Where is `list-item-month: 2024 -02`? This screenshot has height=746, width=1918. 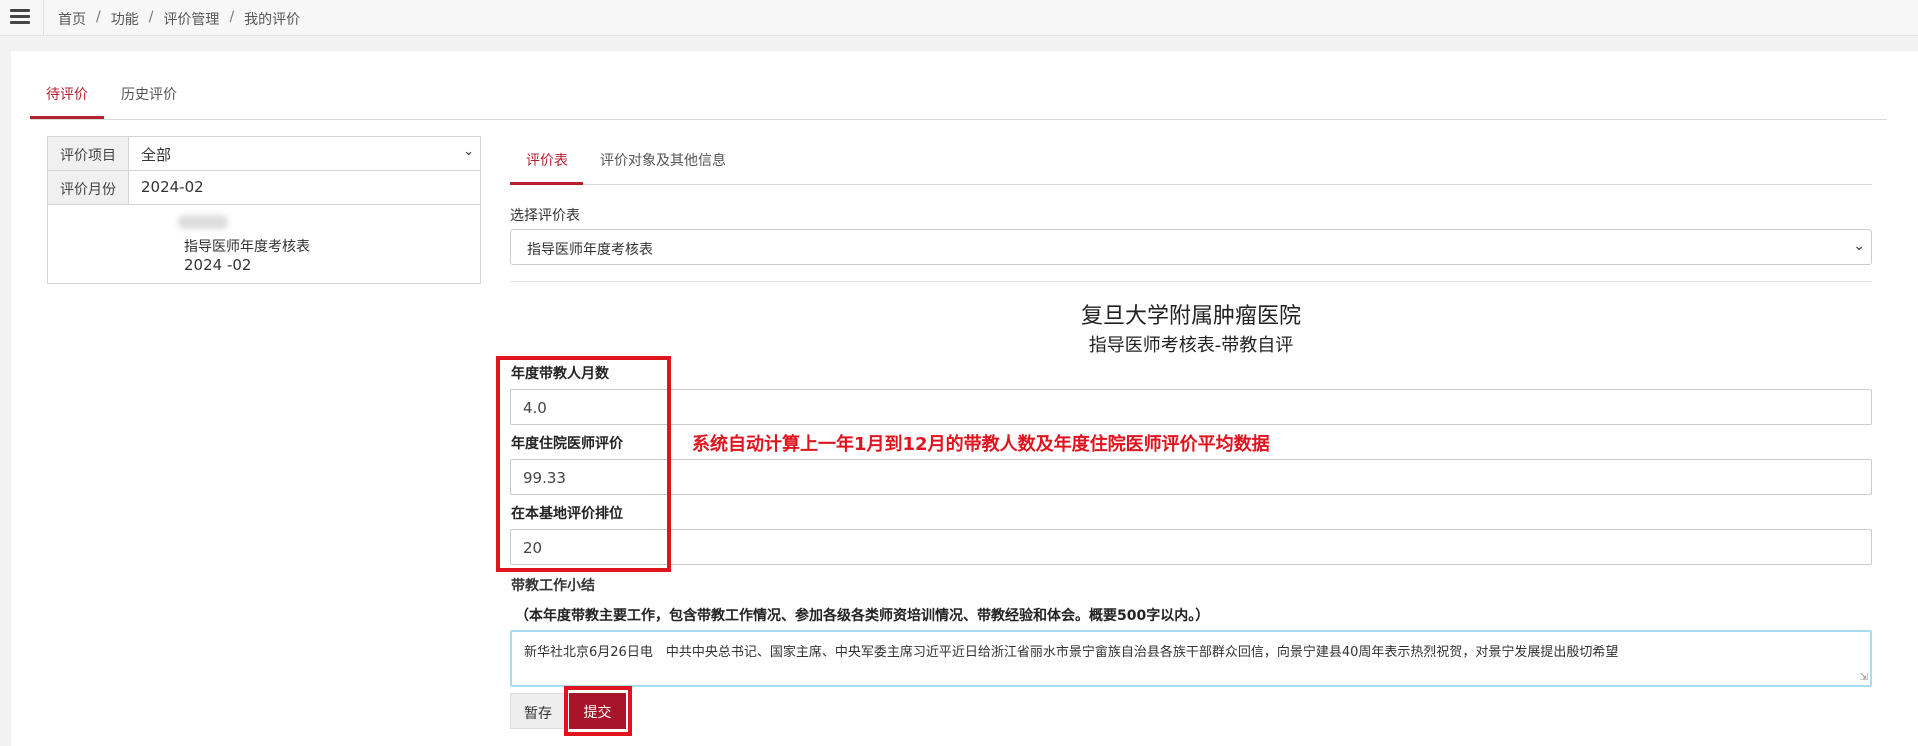
list-item-month: 2024 -02 is located at coordinates (218, 265).